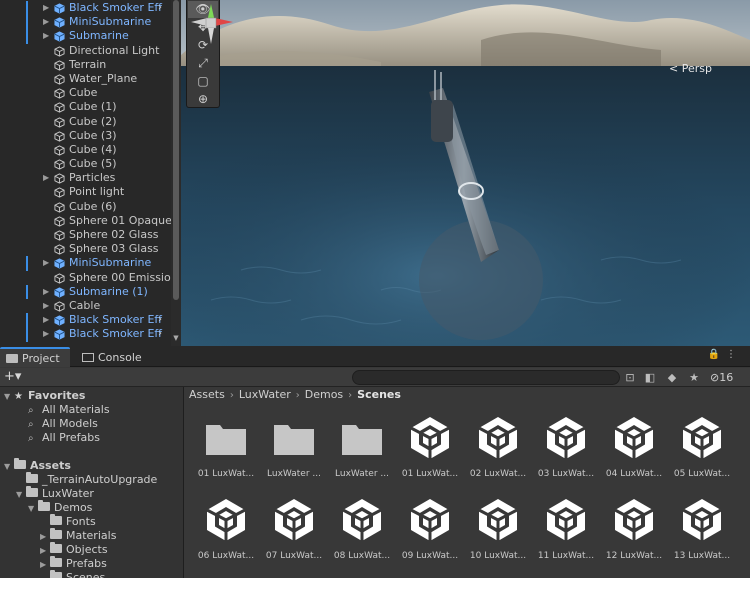 Image resolution: width=750 pixels, height=592 pixels. I want to click on hierarchy-item: Sphere 01 Opaque, so click(86, 221).